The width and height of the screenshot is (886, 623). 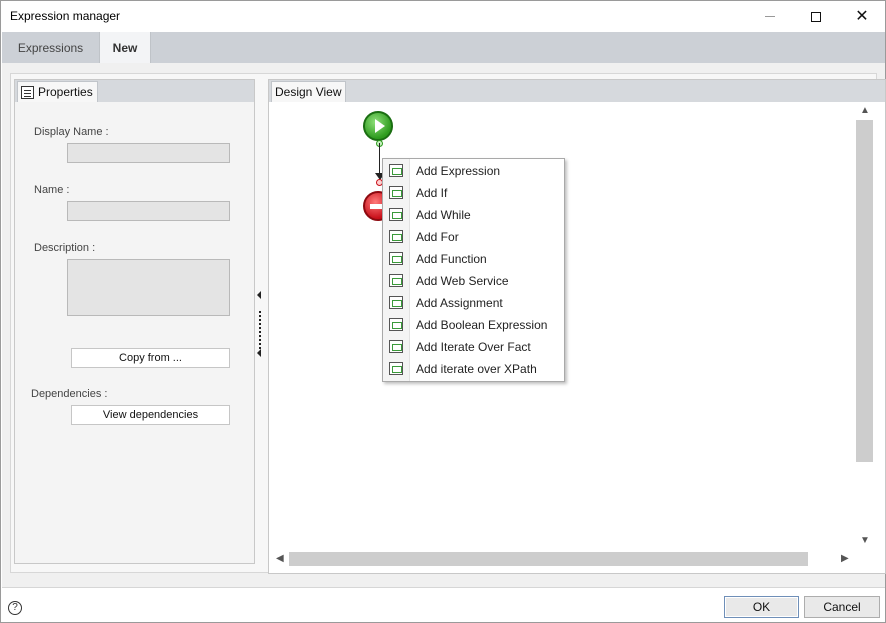 What do you see at coordinates (473, 215) in the screenshot?
I see `menu-item-add-while: Add While` at bounding box center [473, 215].